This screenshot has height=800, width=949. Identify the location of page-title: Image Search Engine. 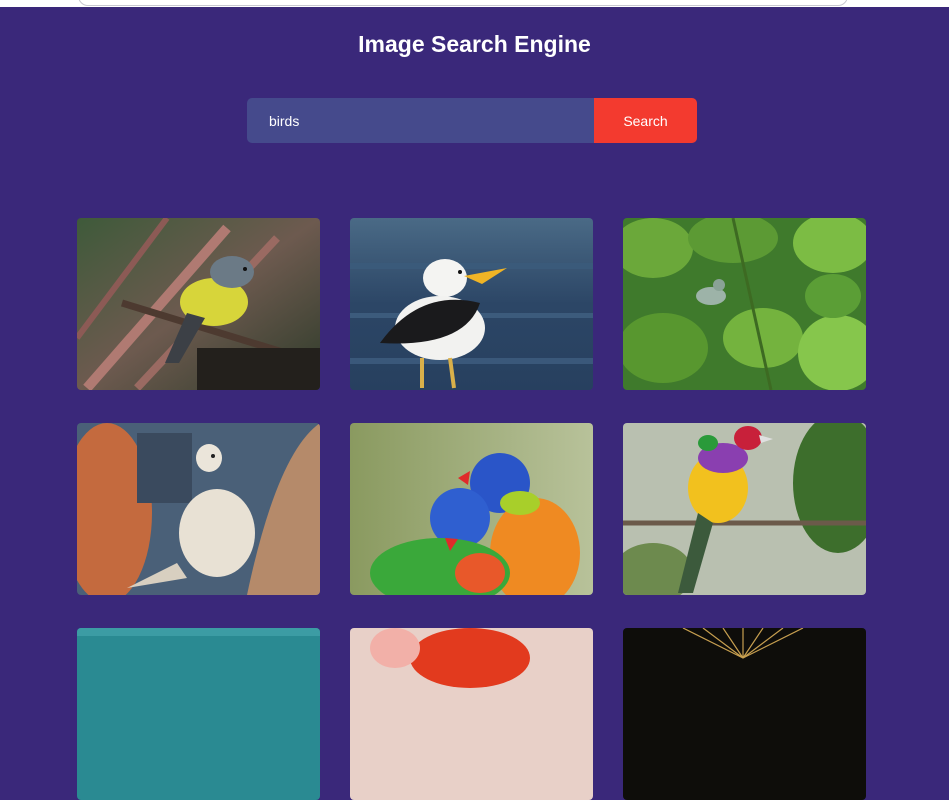
(474, 44).